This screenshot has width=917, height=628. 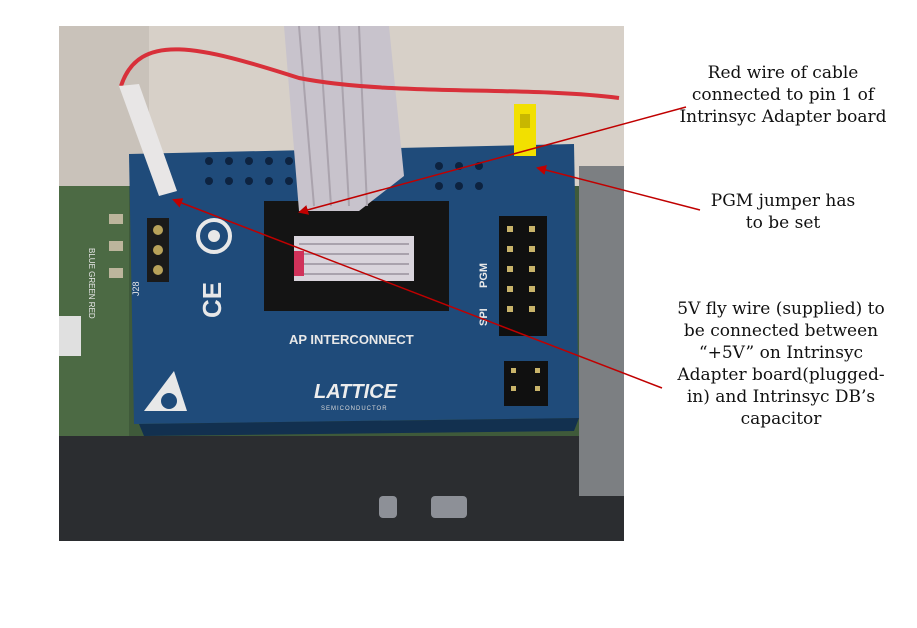 What do you see at coordinates (618, 188) in the screenshot?
I see `arrow-pgm-jumper` at bounding box center [618, 188].